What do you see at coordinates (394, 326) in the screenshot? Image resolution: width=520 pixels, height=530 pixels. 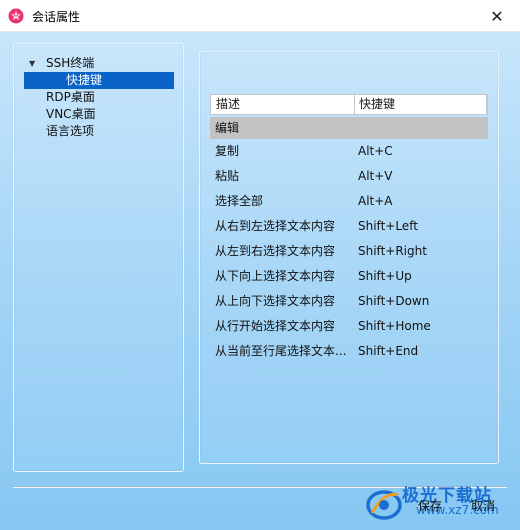 I see `shortcut-keys: Shift+Home` at bounding box center [394, 326].